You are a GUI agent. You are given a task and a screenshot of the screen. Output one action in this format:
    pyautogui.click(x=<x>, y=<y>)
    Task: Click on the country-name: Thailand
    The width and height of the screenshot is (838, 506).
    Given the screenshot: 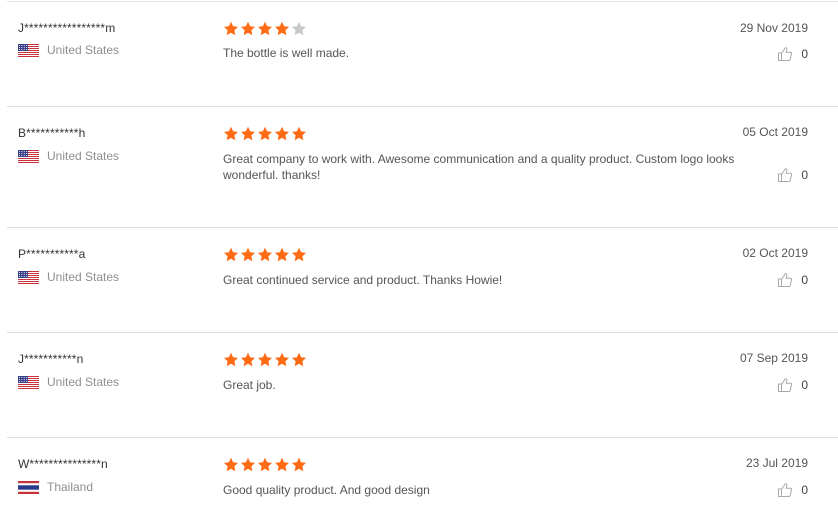 What is the action you would take?
    pyautogui.click(x=70, y=487)
    